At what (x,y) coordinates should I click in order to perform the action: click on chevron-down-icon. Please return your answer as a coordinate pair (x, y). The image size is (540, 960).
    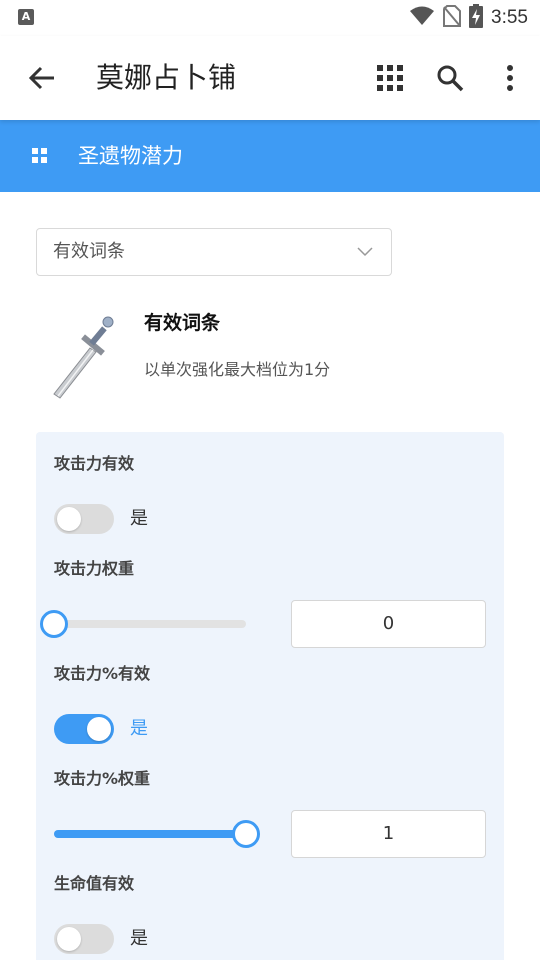
    Looking at the image, I should click on (365, 252).